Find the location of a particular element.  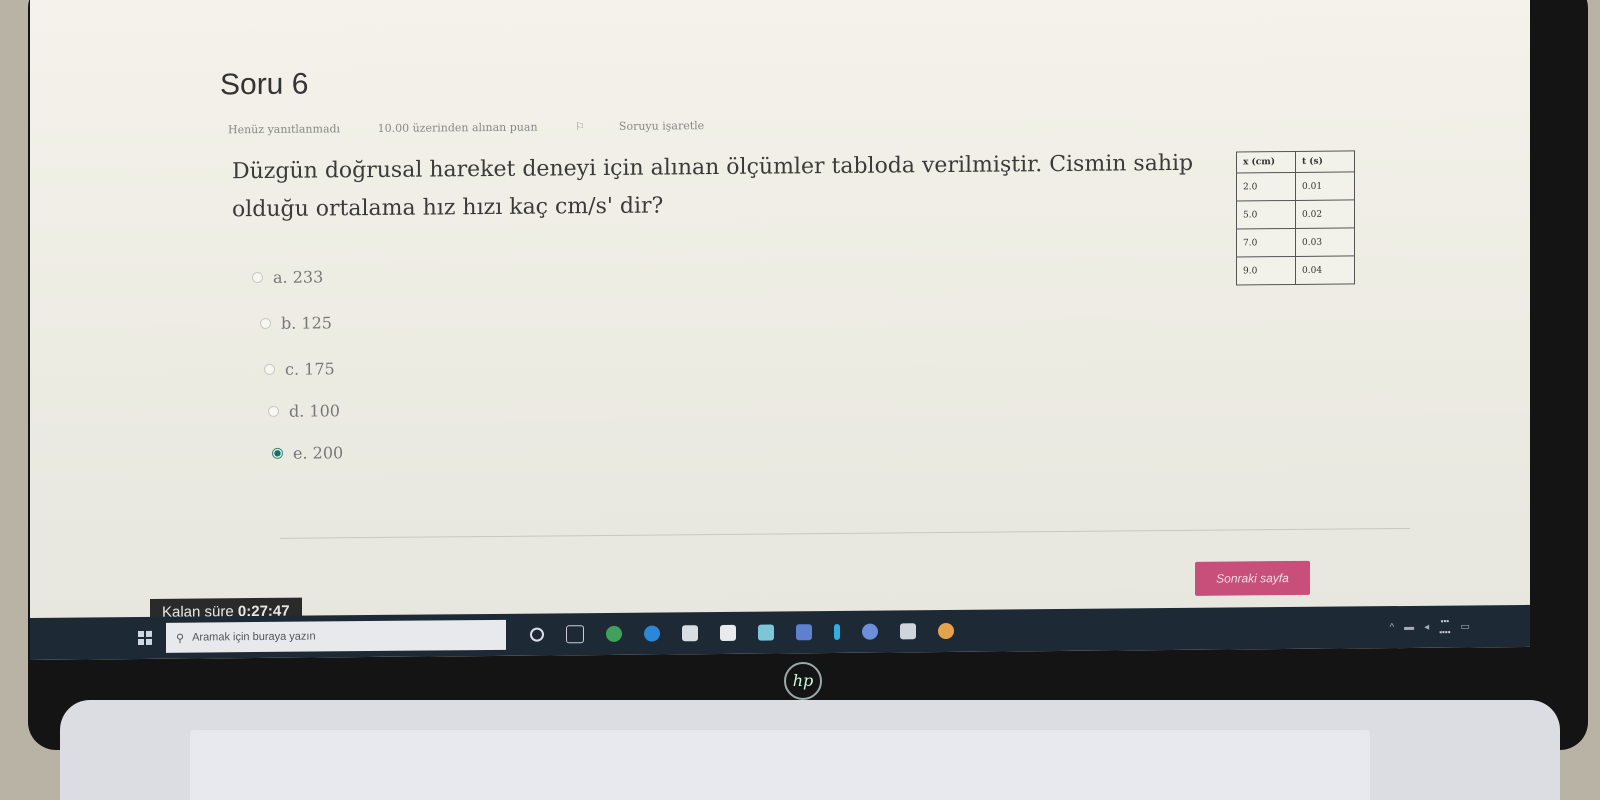

windows-start-icon is located at coordinates (145, 638).